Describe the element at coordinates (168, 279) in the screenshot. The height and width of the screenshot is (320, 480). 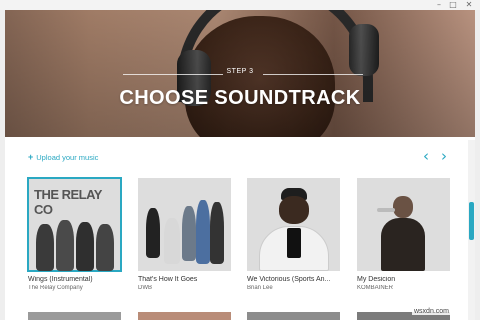
I see `track-title: That's How It Goes` at that location.